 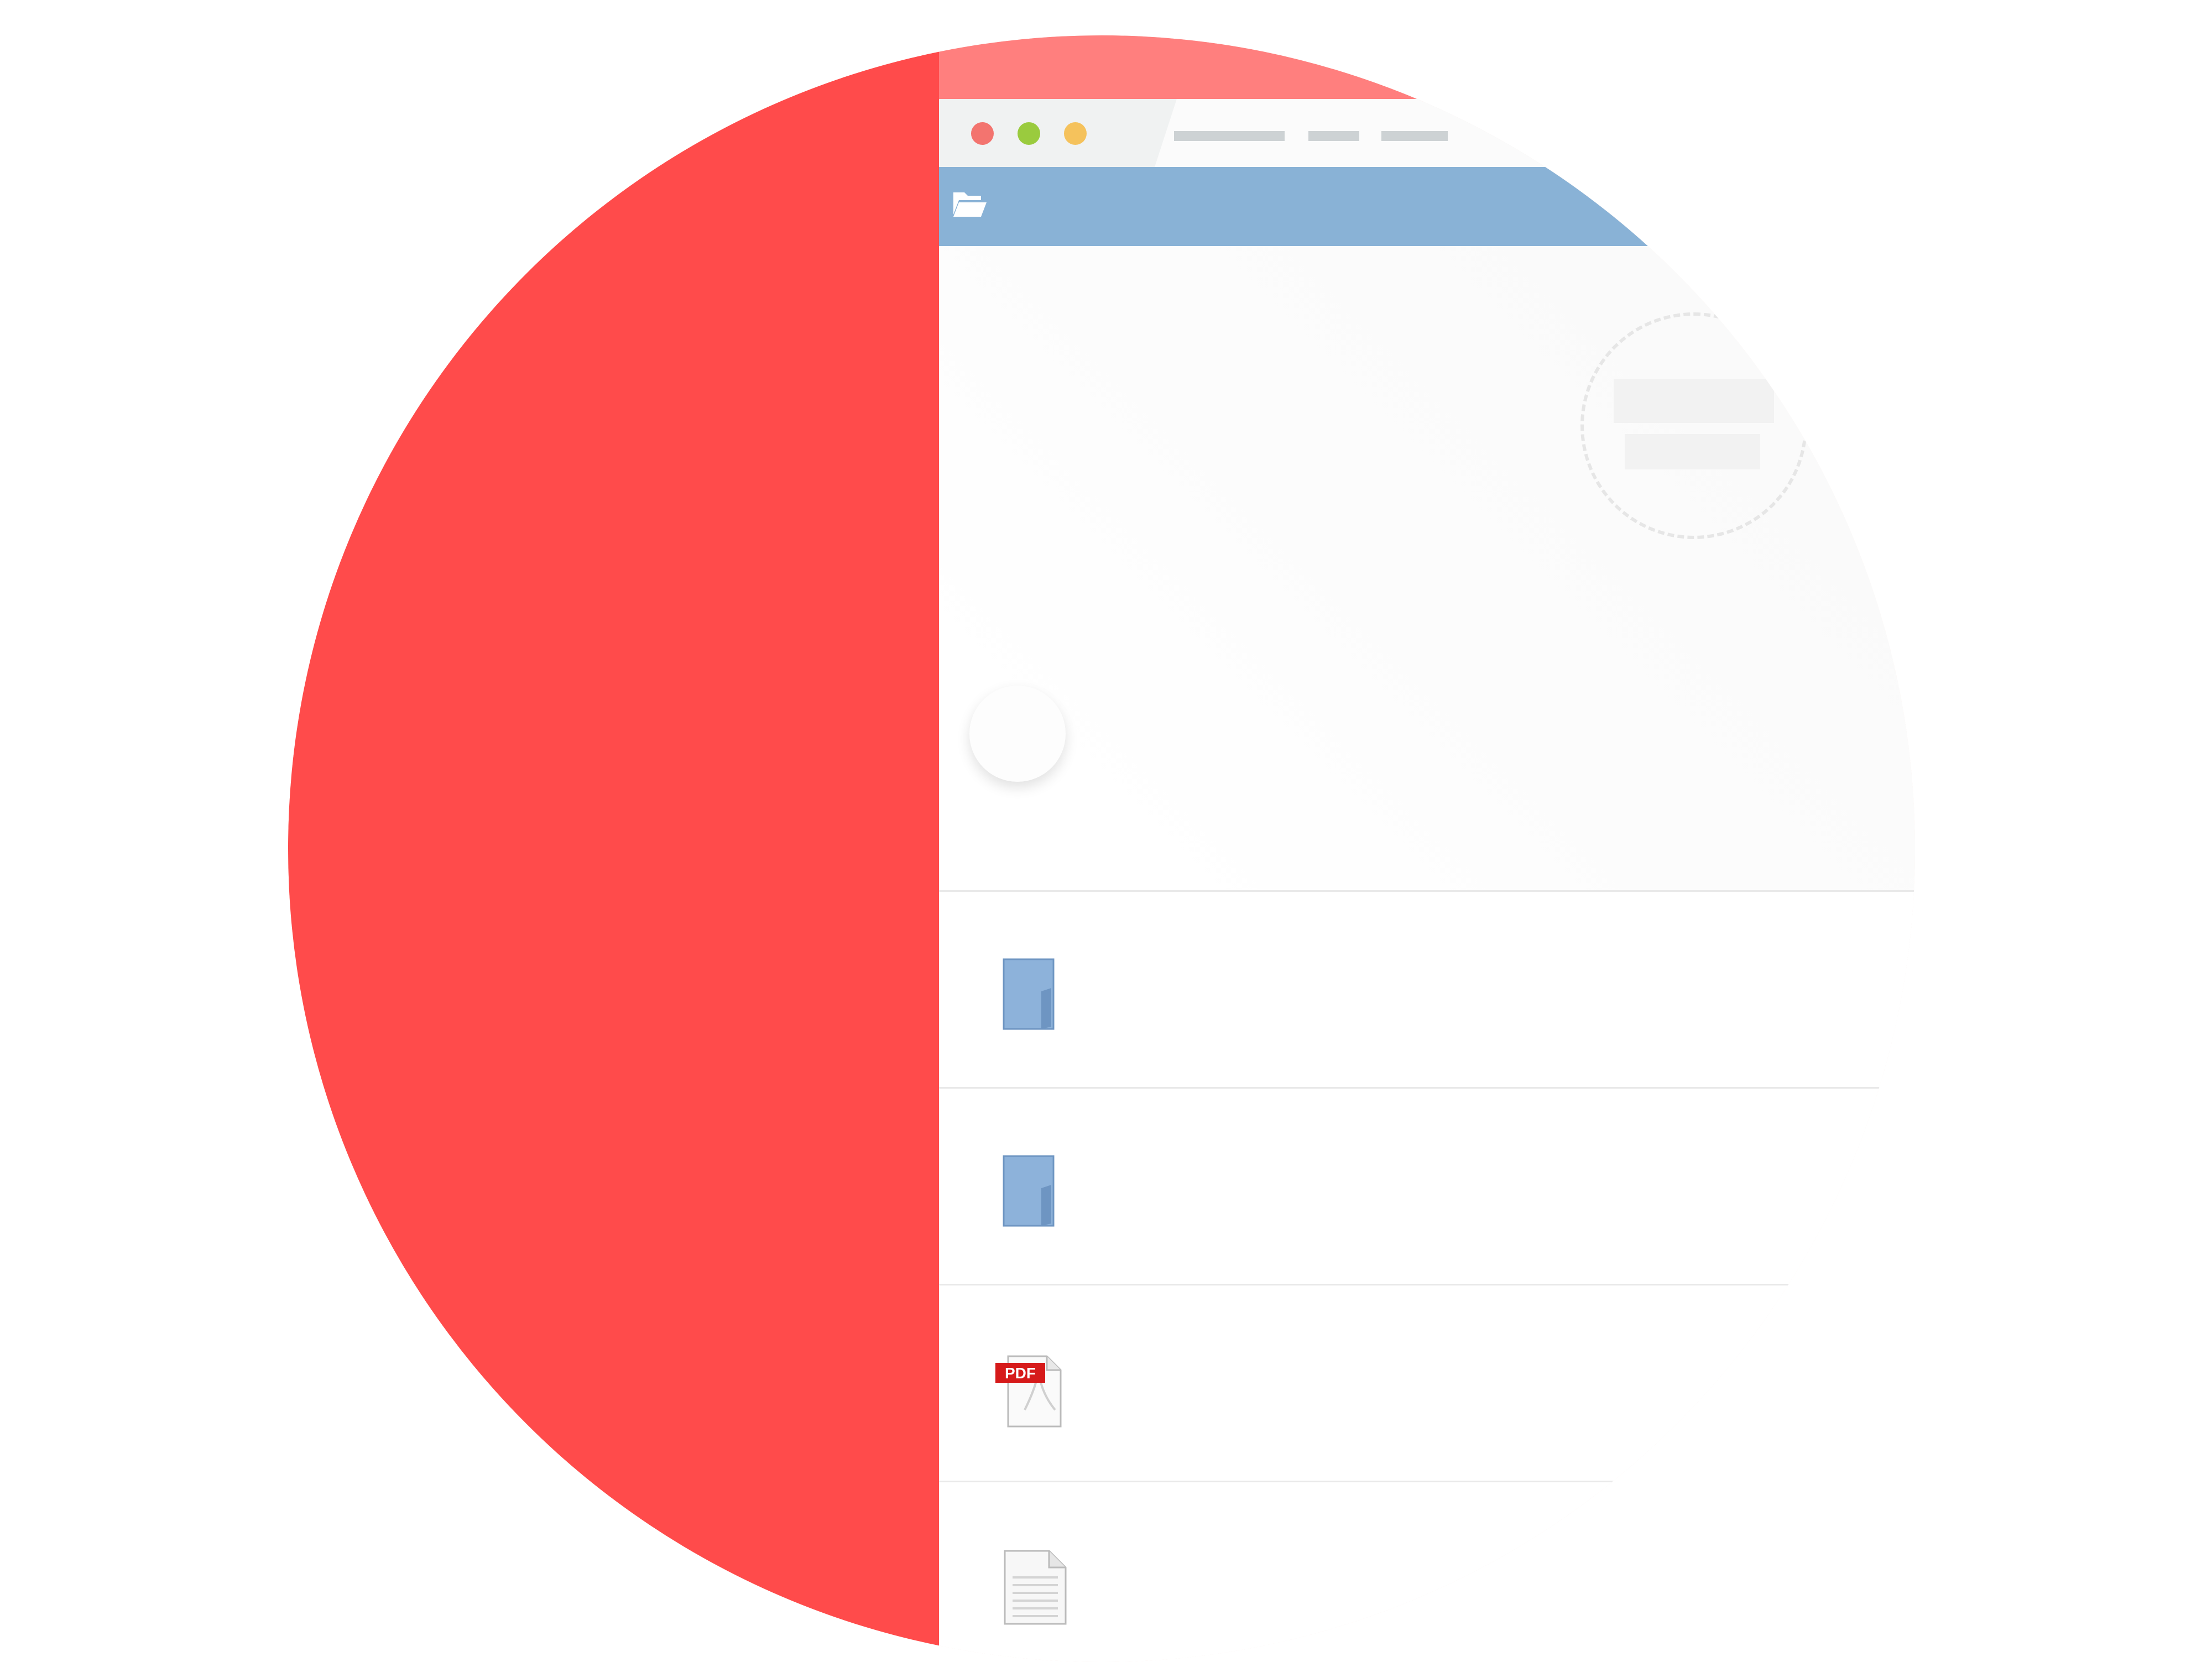 I want to click on close-button, so click(x=983, y=133).